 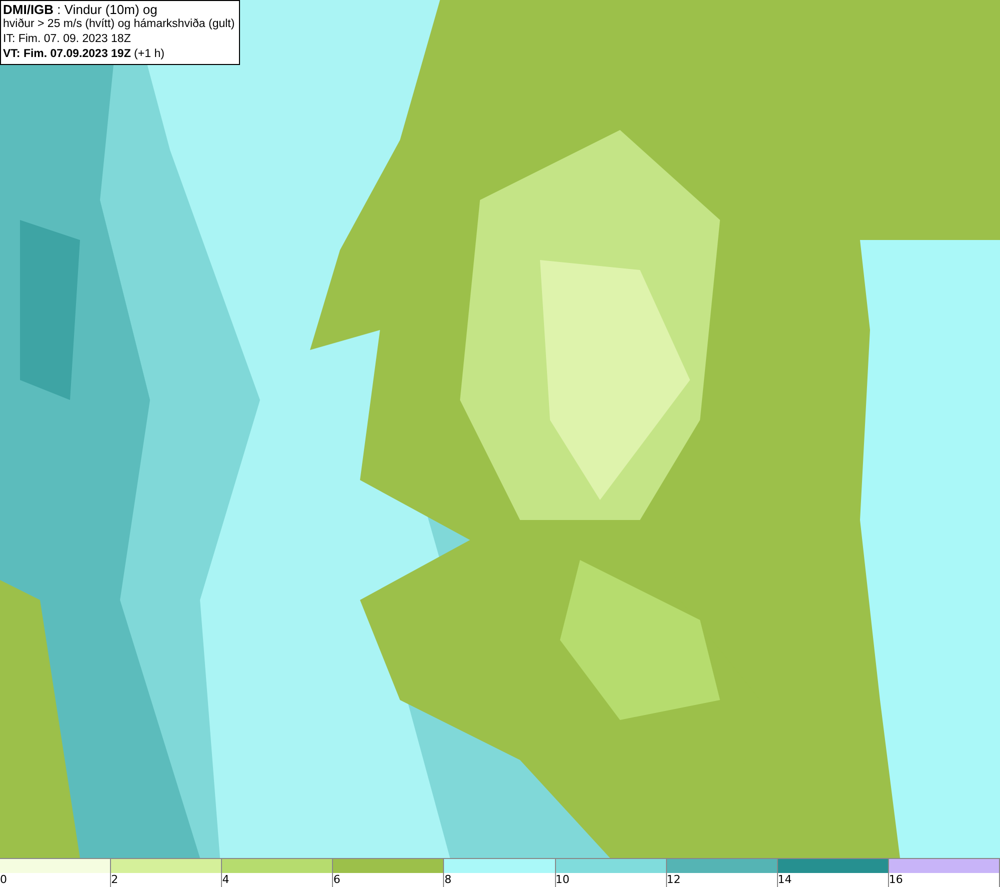 What do you see at coordinates (3, 879) in the screenshot?
I see `legend-label: 0` at bounding box center [3, 879].